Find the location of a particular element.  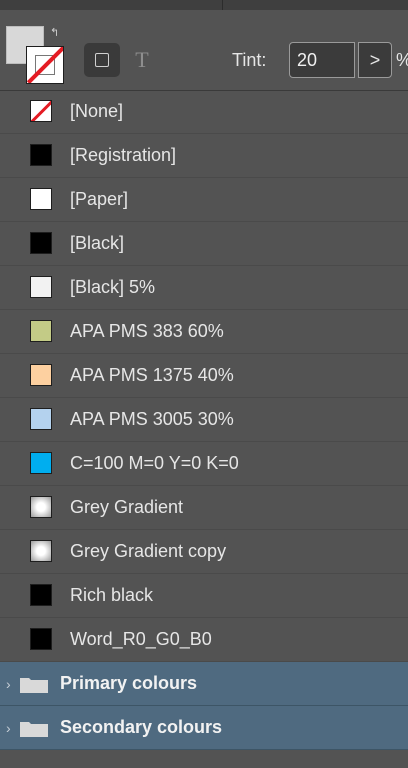

swatch-row-grey-gradient: Grey Gradient is located at coordinates (204, 508).